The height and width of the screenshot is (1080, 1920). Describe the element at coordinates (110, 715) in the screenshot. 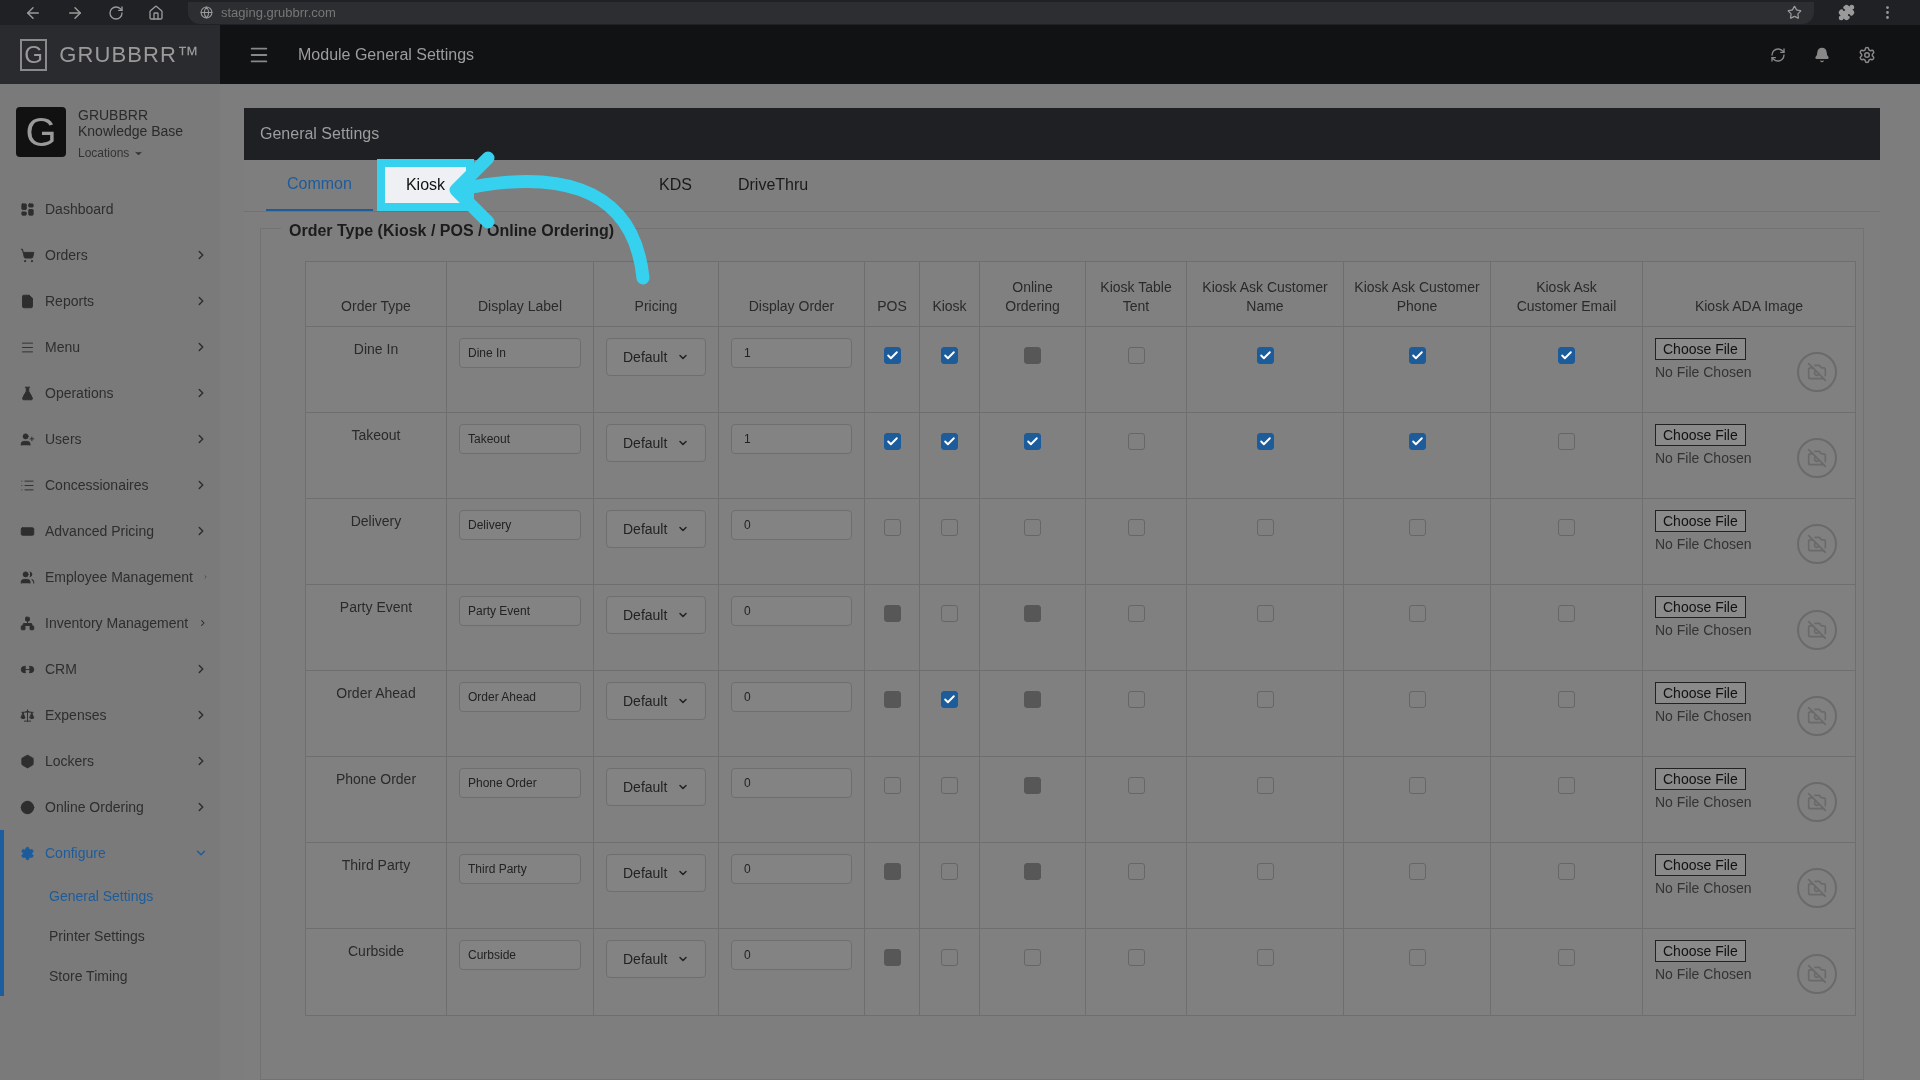

I see `sidebar-item: Expenses` at that location.